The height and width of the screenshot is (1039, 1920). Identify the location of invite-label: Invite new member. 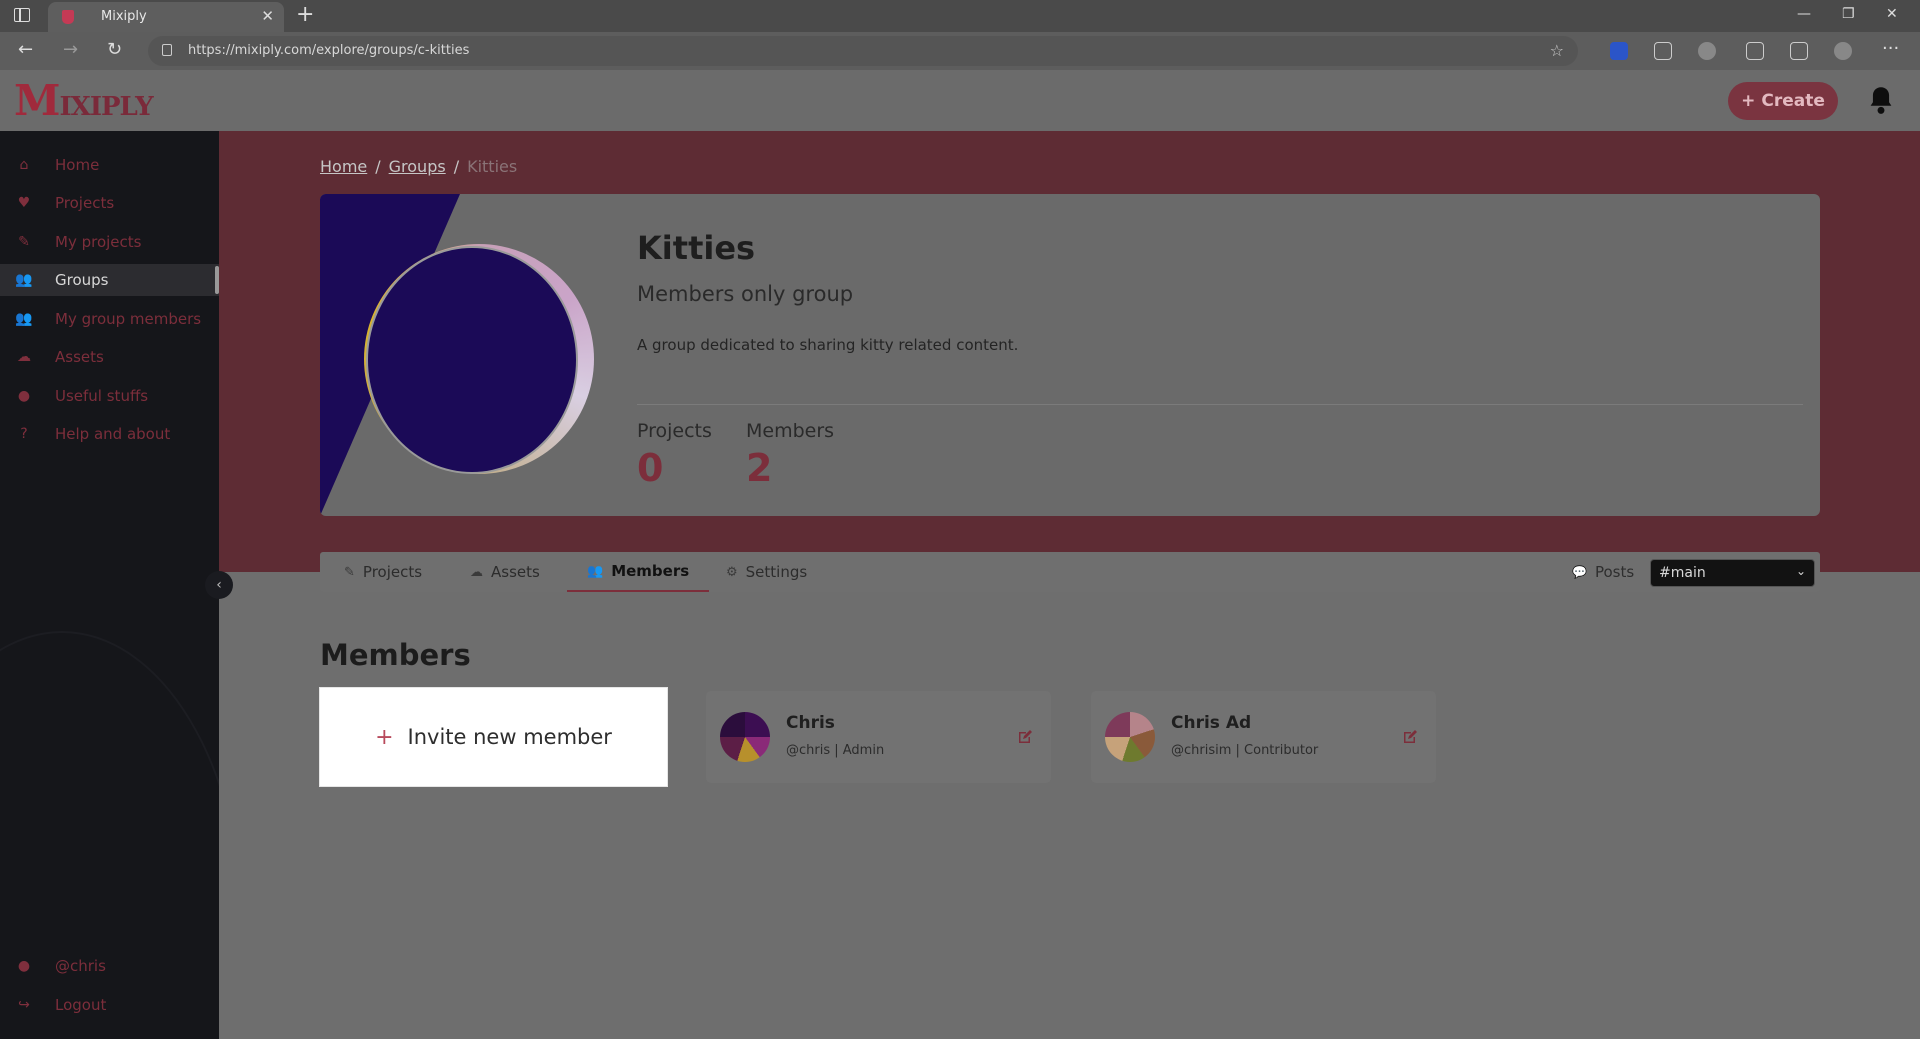
(509, 737).